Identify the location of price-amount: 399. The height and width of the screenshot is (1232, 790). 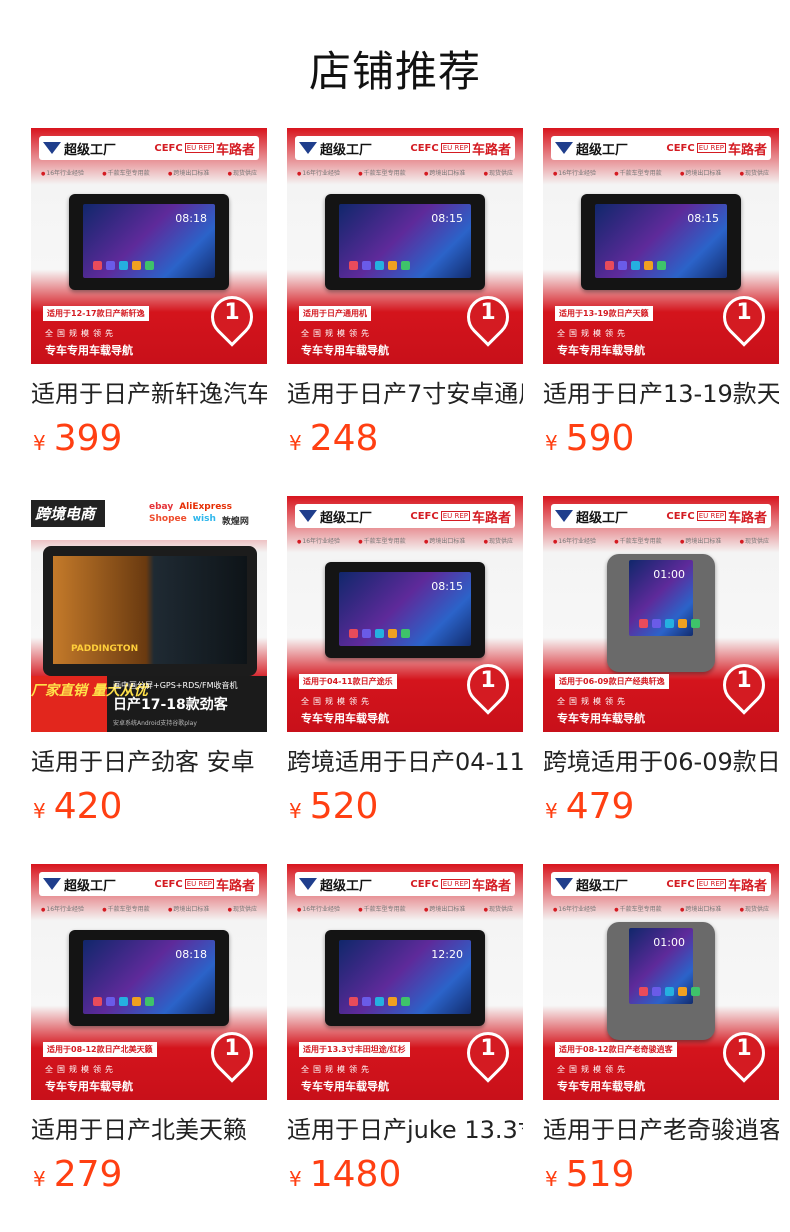
(88, 438).